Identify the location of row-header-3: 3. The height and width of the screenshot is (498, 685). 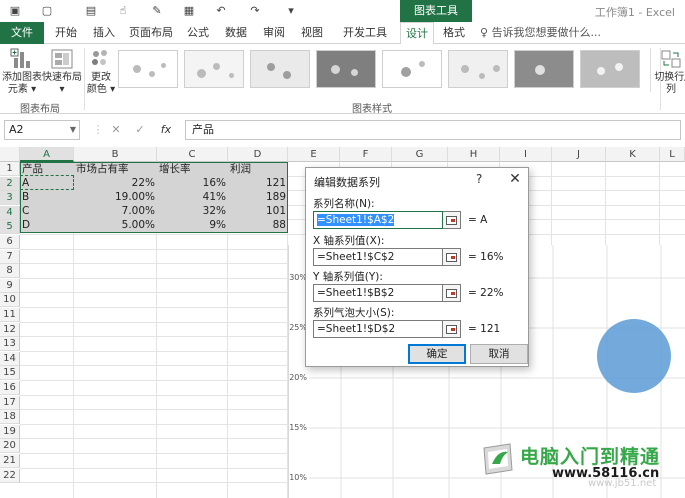
(10, 198).